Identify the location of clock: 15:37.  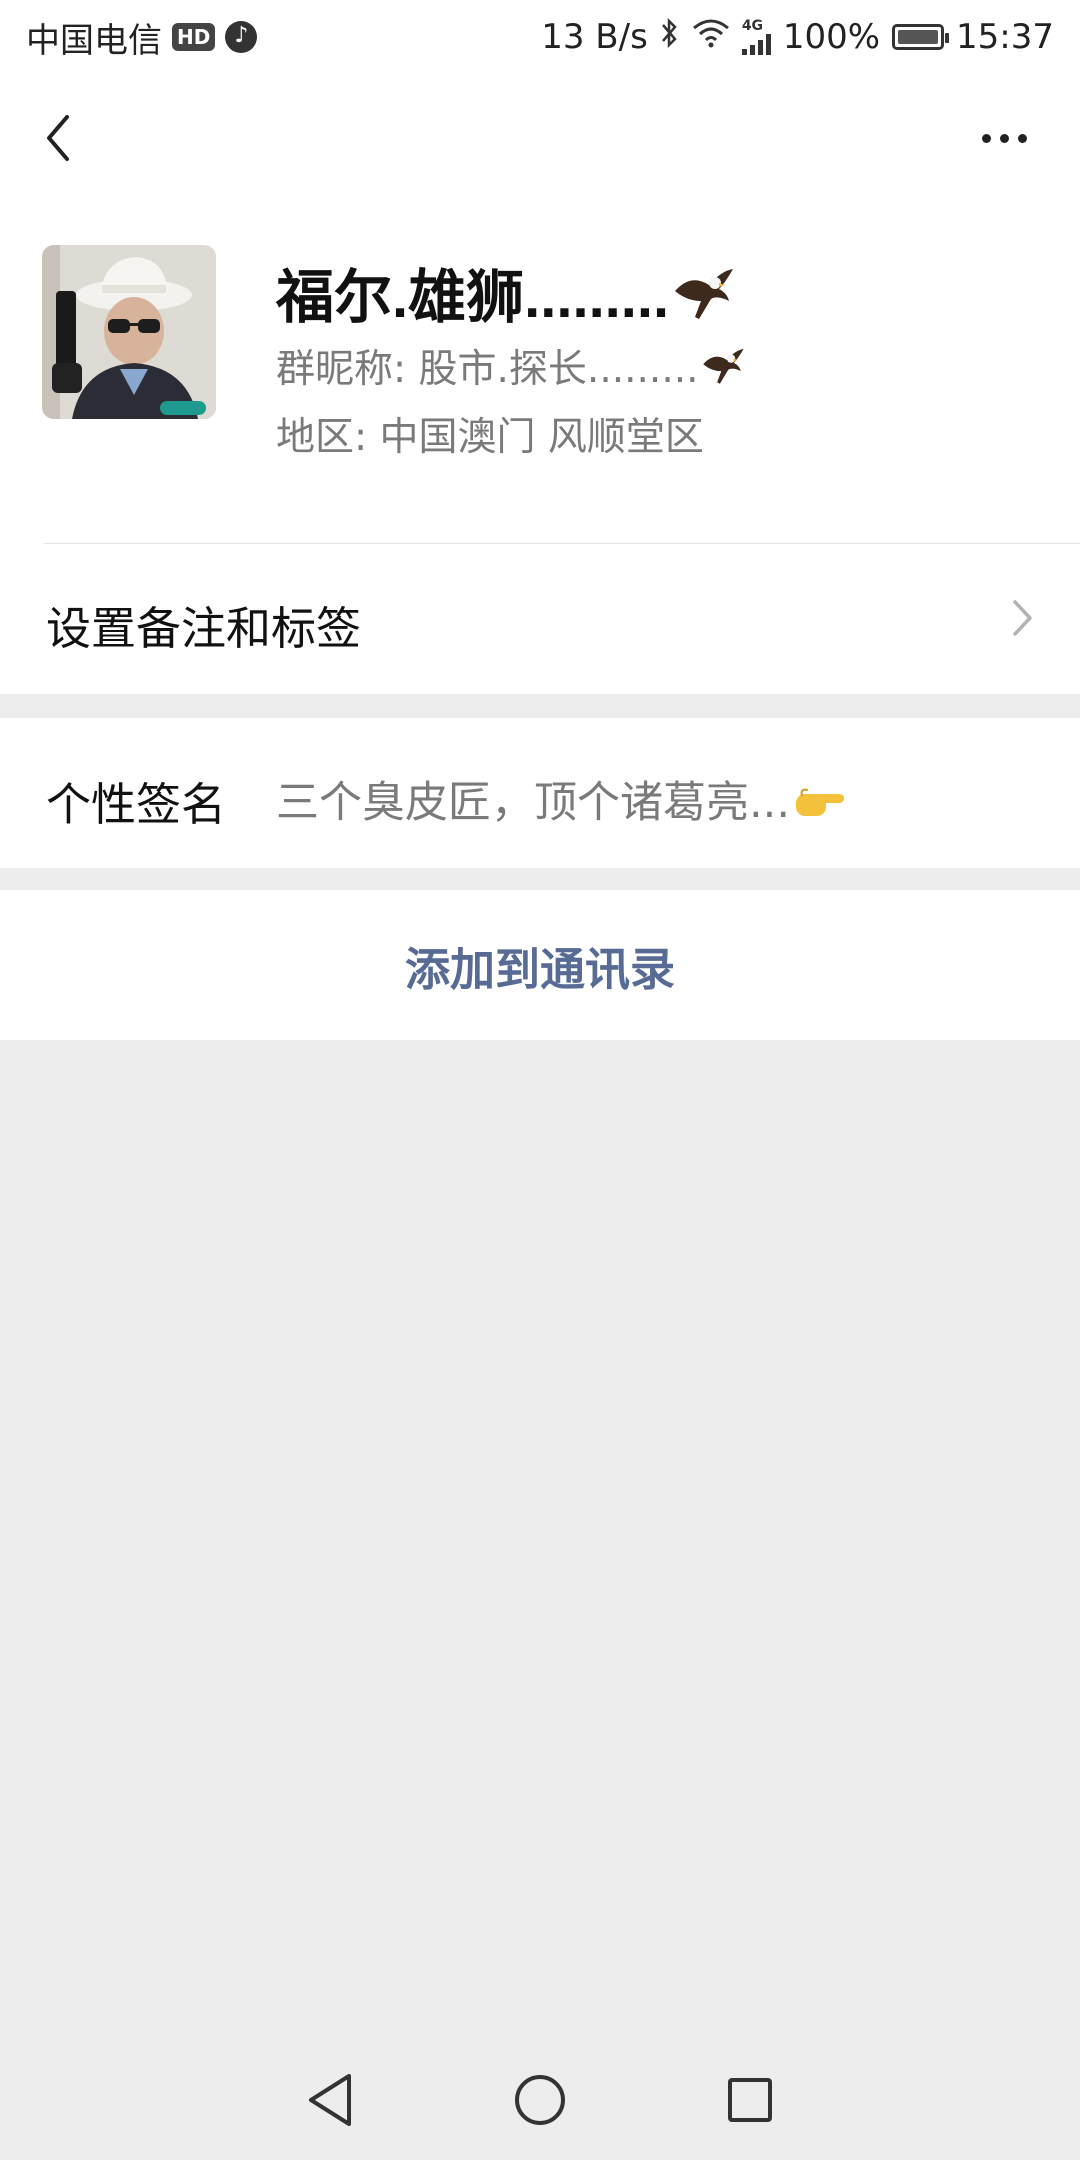
(1005, 37).